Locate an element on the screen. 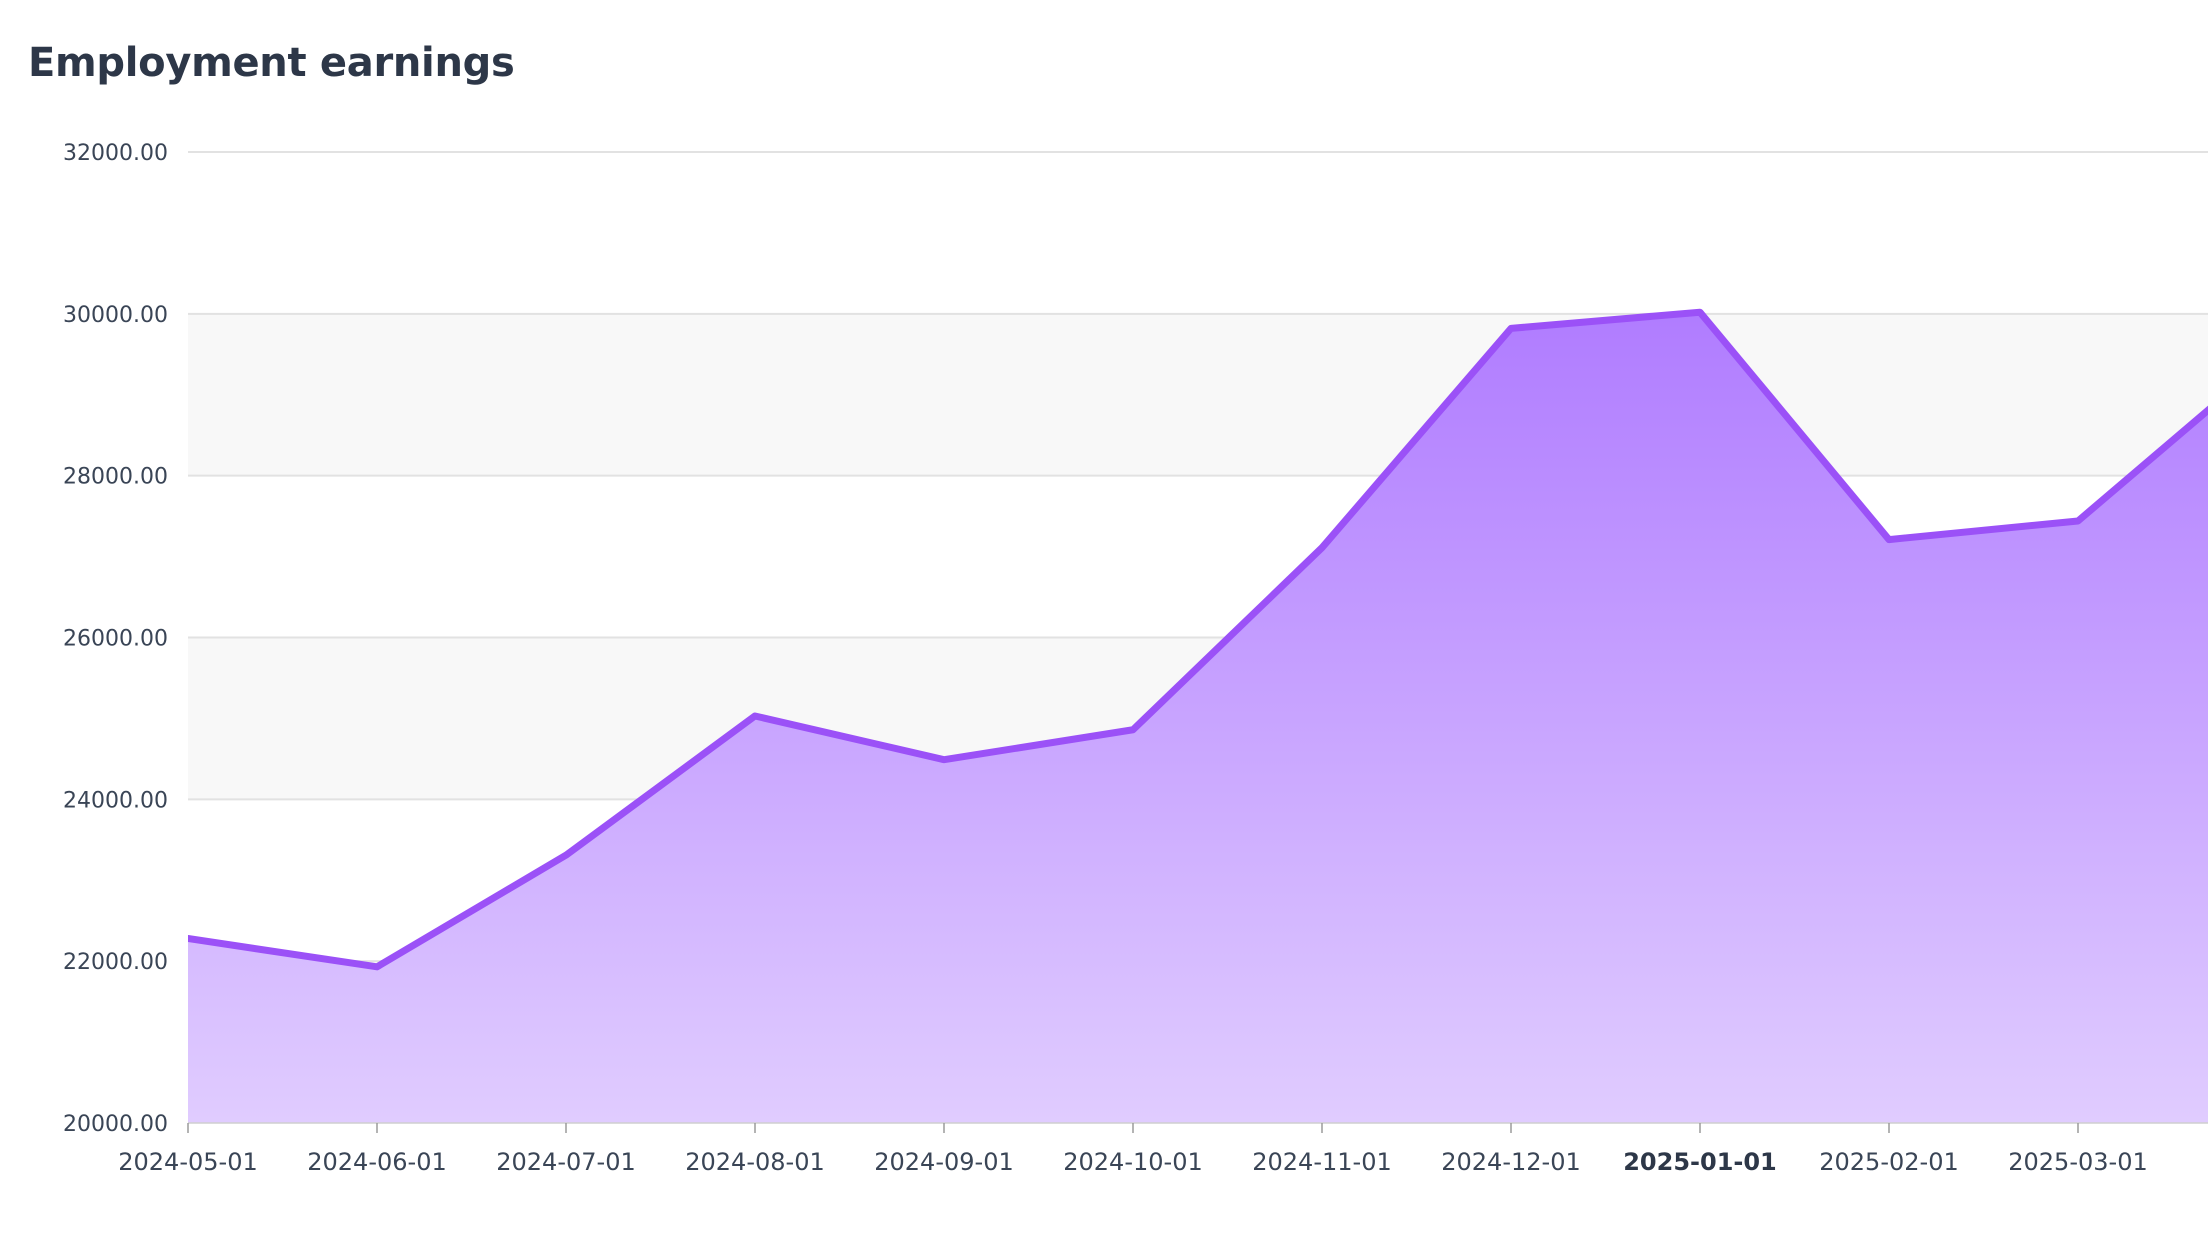 This screenshot has width=2208, height=1242. y-tick-label: 32000.00 is located at coordinates (115, 153).